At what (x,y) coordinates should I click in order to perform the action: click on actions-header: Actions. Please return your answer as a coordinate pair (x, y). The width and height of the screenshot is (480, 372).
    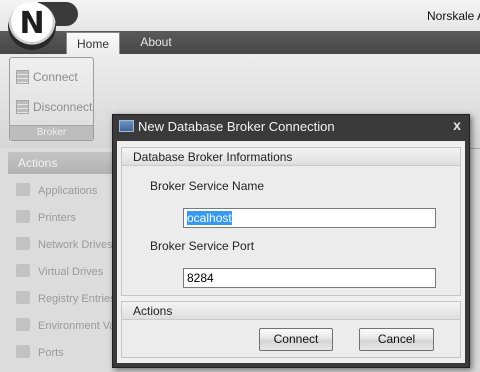
    Looking at the image, I should click on (60, 163).